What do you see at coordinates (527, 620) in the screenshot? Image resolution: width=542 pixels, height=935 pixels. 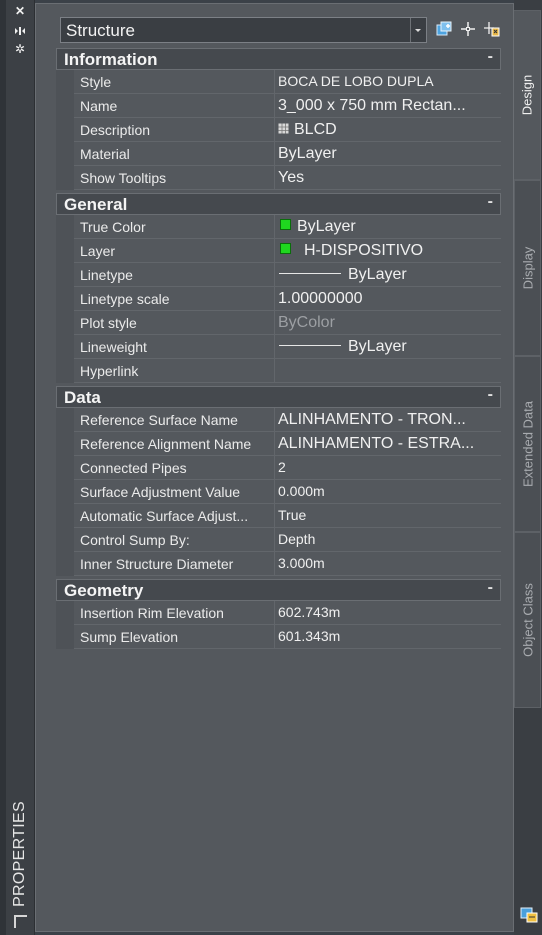 I see `tab-object-class: Object Class` at bounding box center [527, 620].